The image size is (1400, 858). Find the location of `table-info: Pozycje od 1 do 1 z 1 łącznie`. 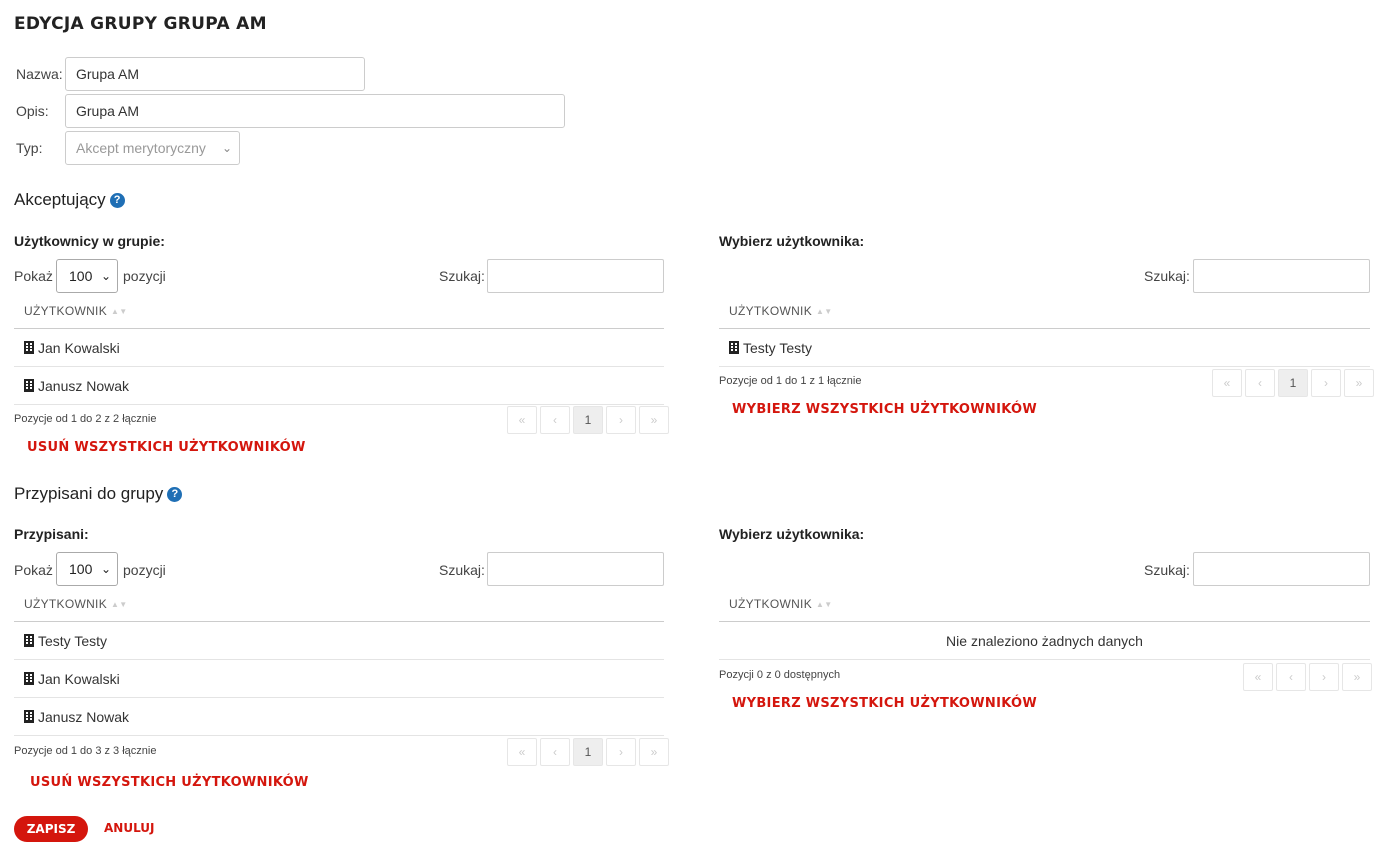

table-info: Pozycje od 1 do 1 z 1 łącznie is located at coordinates (790, 381).